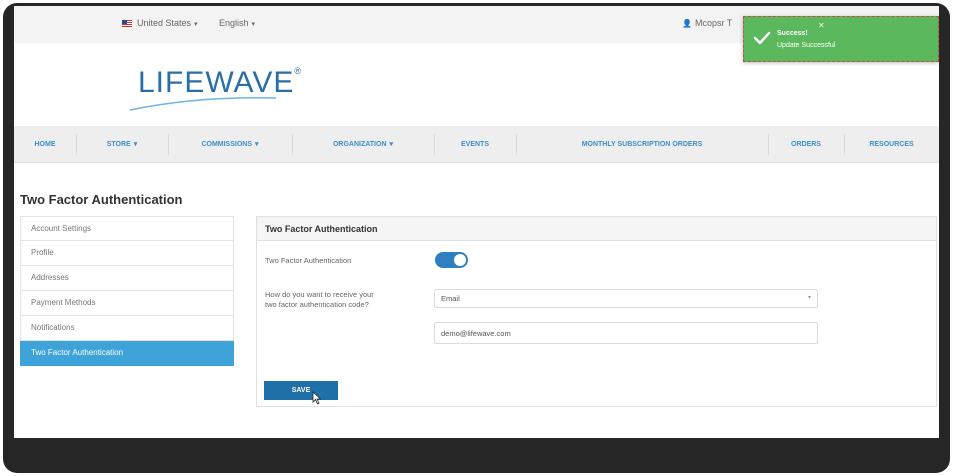 Image resolution: width=955 pixels, height=476 pixels. Describe the element at coordinates (792, 33) in the screenshot. I see `toast-title: Success!` at that location.